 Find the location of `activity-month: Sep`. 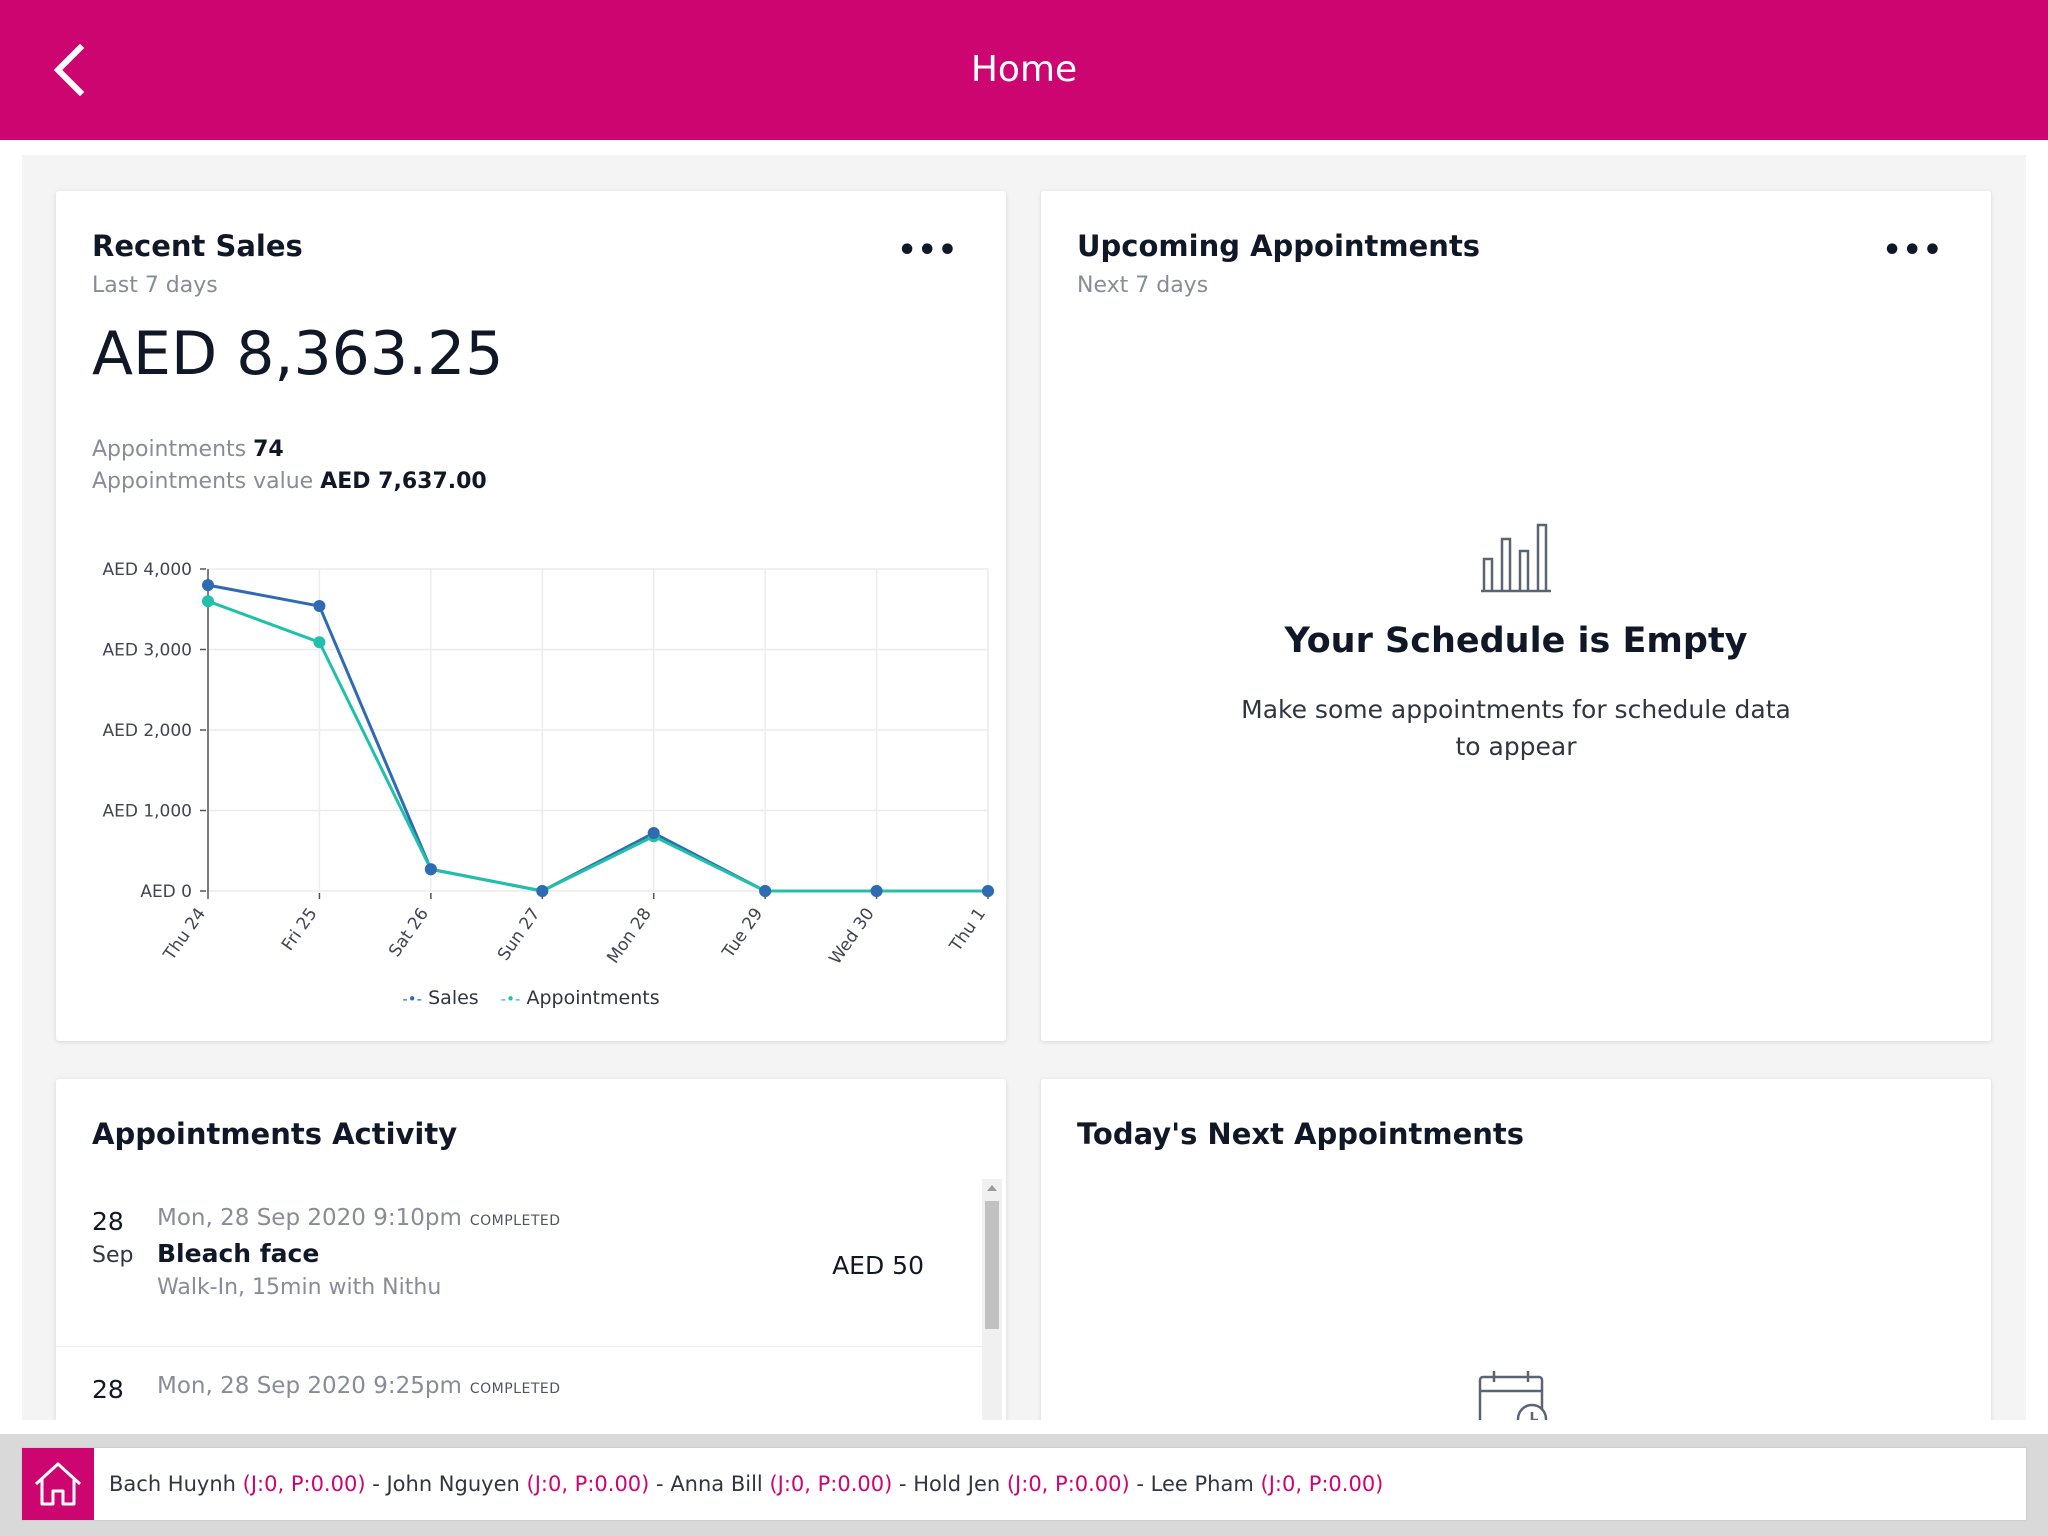

activity-month: Sep is located at coordinates (113, 1255).